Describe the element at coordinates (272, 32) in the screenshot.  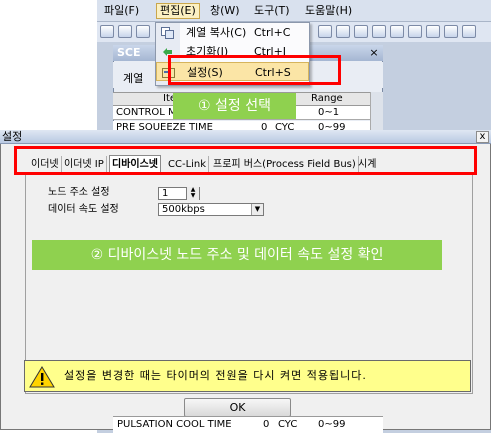
I see `menu-item-shortcut: Ctrl+C` at that location.